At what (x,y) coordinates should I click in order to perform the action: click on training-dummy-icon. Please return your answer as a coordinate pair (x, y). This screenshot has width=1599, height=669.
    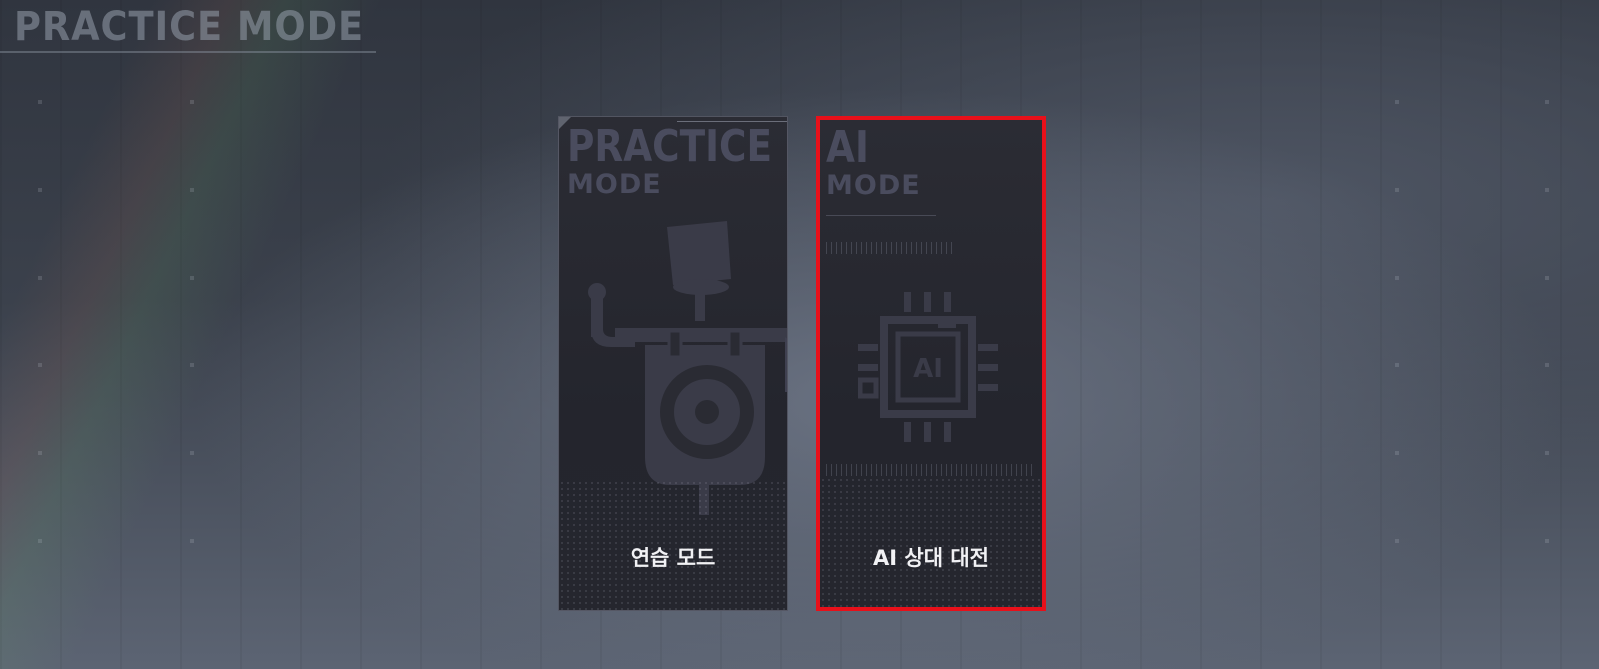
    Looking at the image, I should click on (681, 367).